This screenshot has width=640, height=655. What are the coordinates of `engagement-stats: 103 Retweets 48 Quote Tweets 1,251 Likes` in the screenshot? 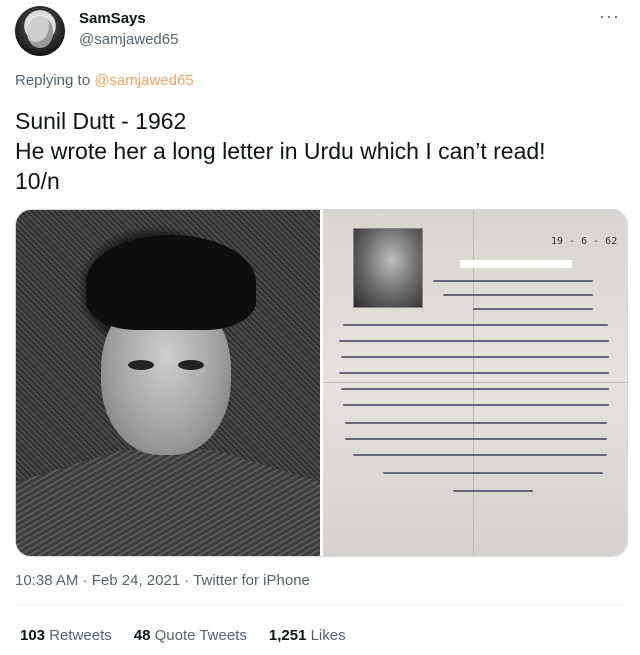 It's located at (183, 635).